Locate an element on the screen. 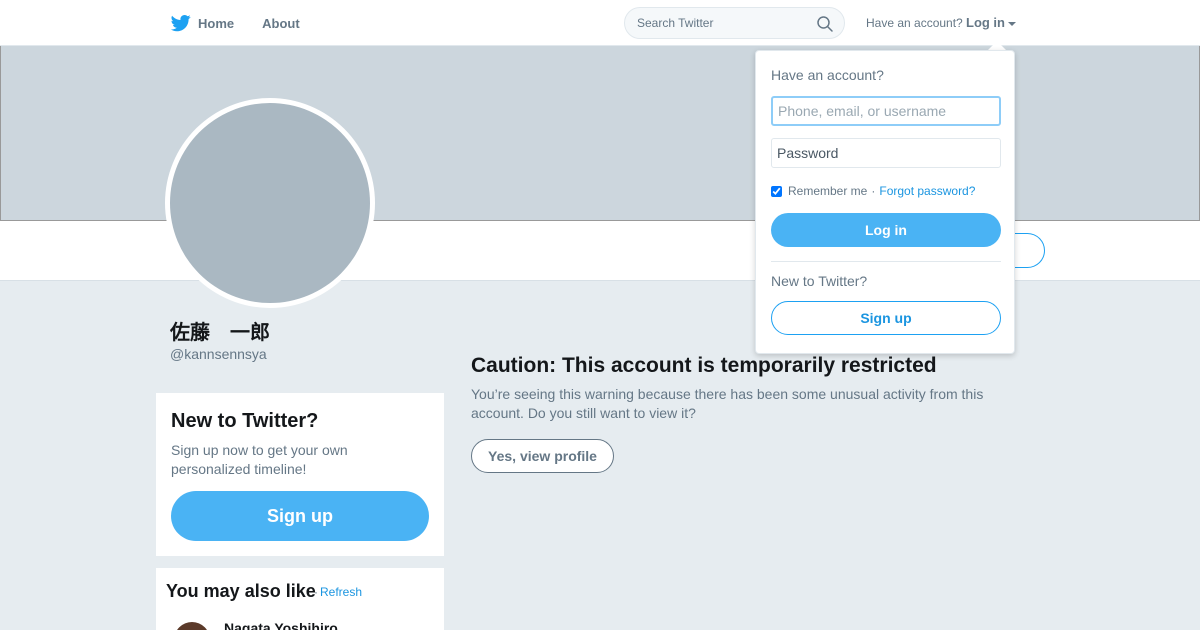 This screenshot has height=630, width=1200. profile-handle: @kannsennsya is located at coordinates (218, 354).